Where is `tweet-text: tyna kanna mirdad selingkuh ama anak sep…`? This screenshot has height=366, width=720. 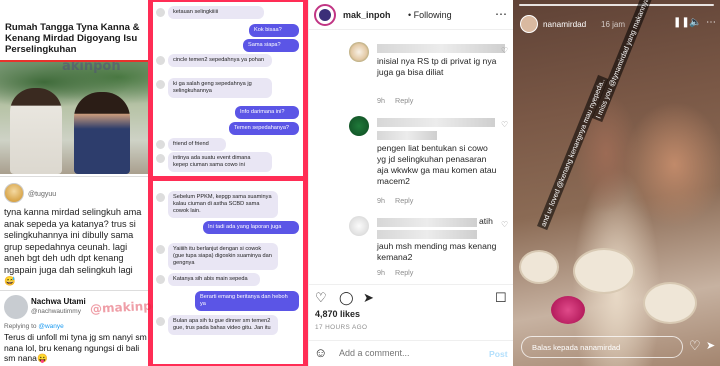
tweet-text: tyna kanna mirdad selingkuh ama anak sep… is located at coordinates (73, 246).